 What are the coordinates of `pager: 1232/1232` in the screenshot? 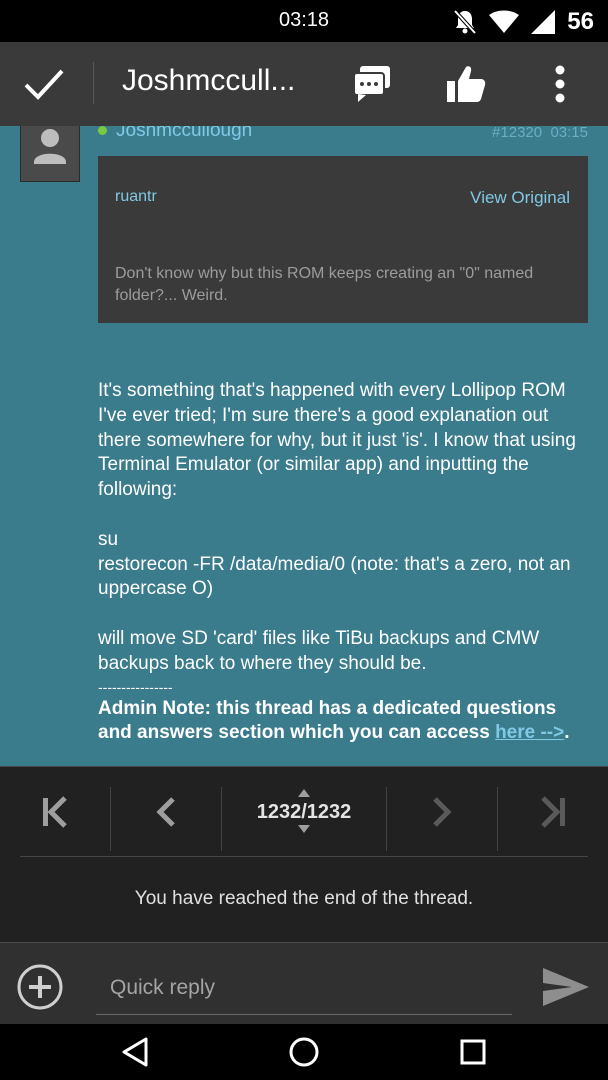 It's located at (304, 814).